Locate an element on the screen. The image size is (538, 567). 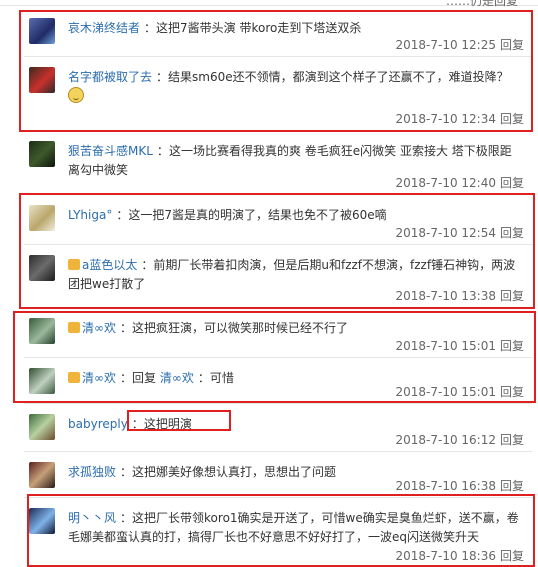
comment-body: LYhiga° ：这一把7酱是真的明演了，结果也免不了被60e嘀 is located at coordinates (227, 215).